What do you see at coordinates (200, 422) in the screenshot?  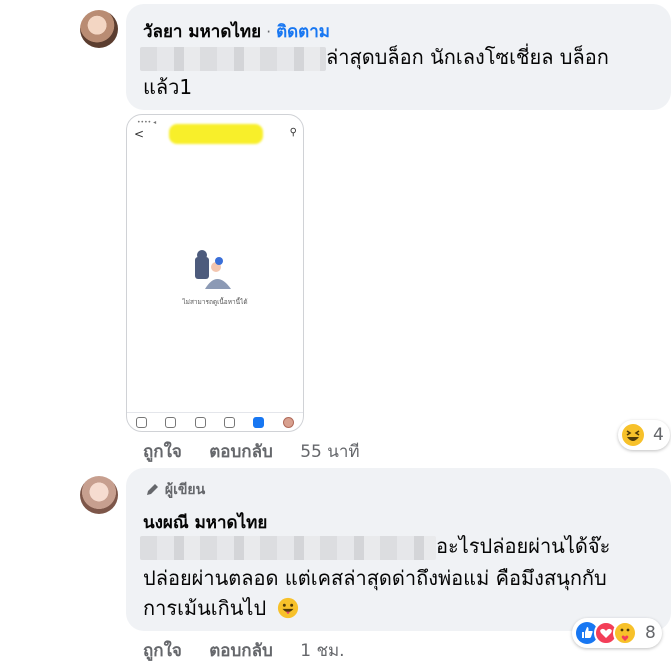 I see `groups-tab-icon` at bounding box center [200, 422].